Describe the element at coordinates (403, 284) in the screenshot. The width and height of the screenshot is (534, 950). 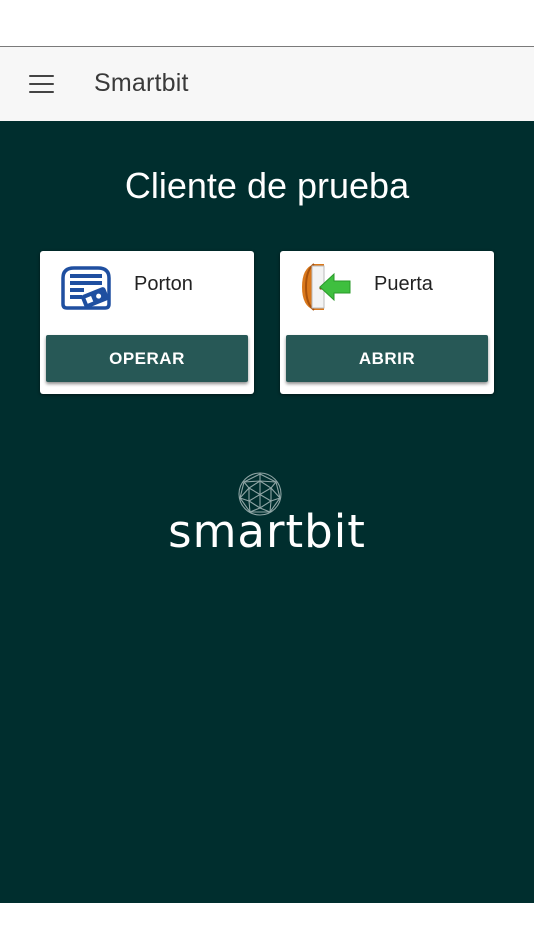
I see `device-label-puerta: Puerta` at that location.